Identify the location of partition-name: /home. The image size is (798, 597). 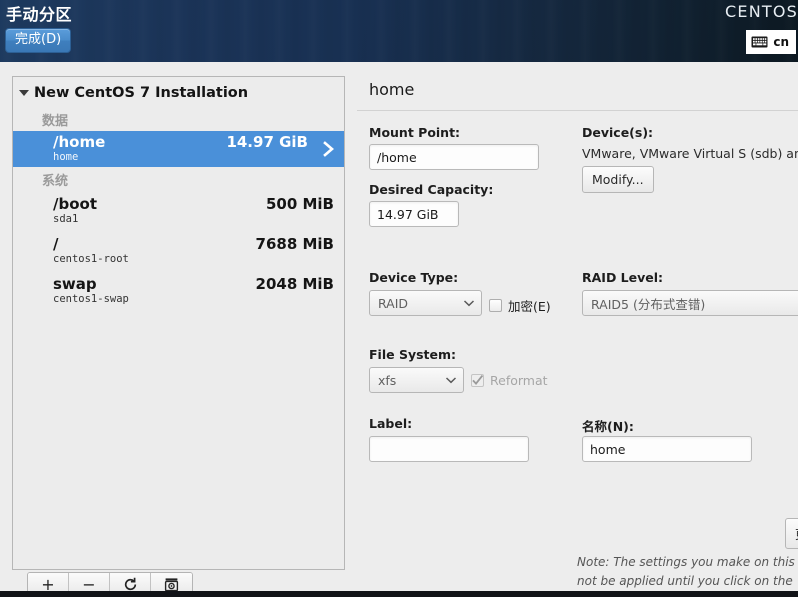
(79, 142).